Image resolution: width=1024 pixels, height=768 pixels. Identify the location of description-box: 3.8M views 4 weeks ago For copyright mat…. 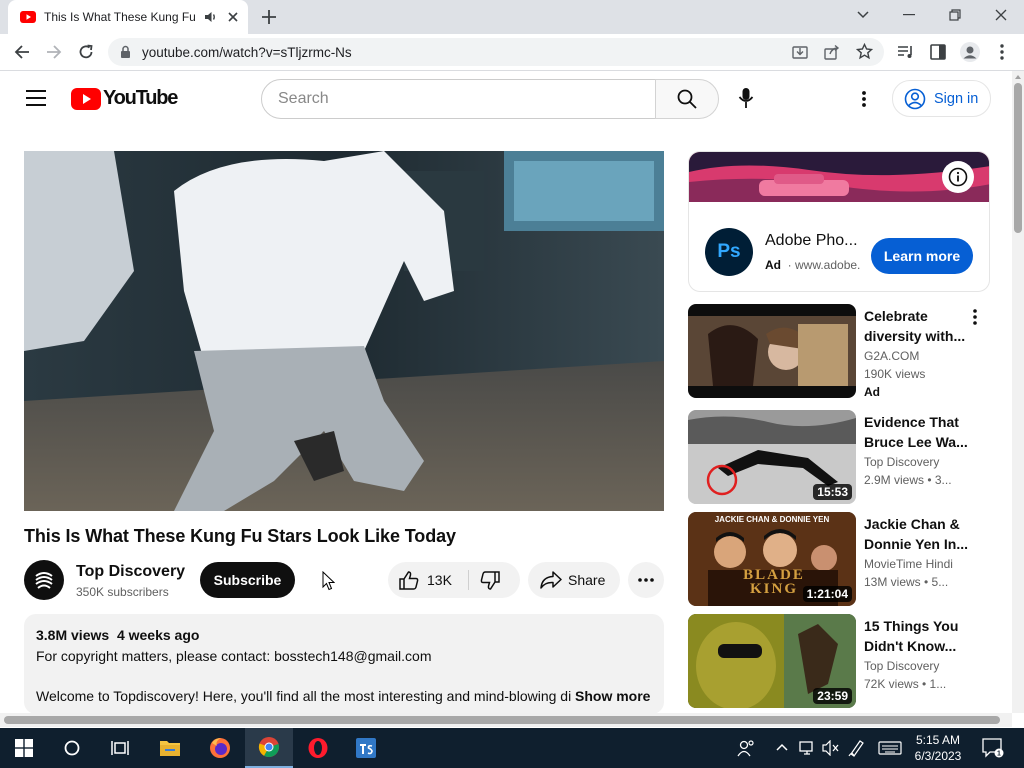
(344, 664).